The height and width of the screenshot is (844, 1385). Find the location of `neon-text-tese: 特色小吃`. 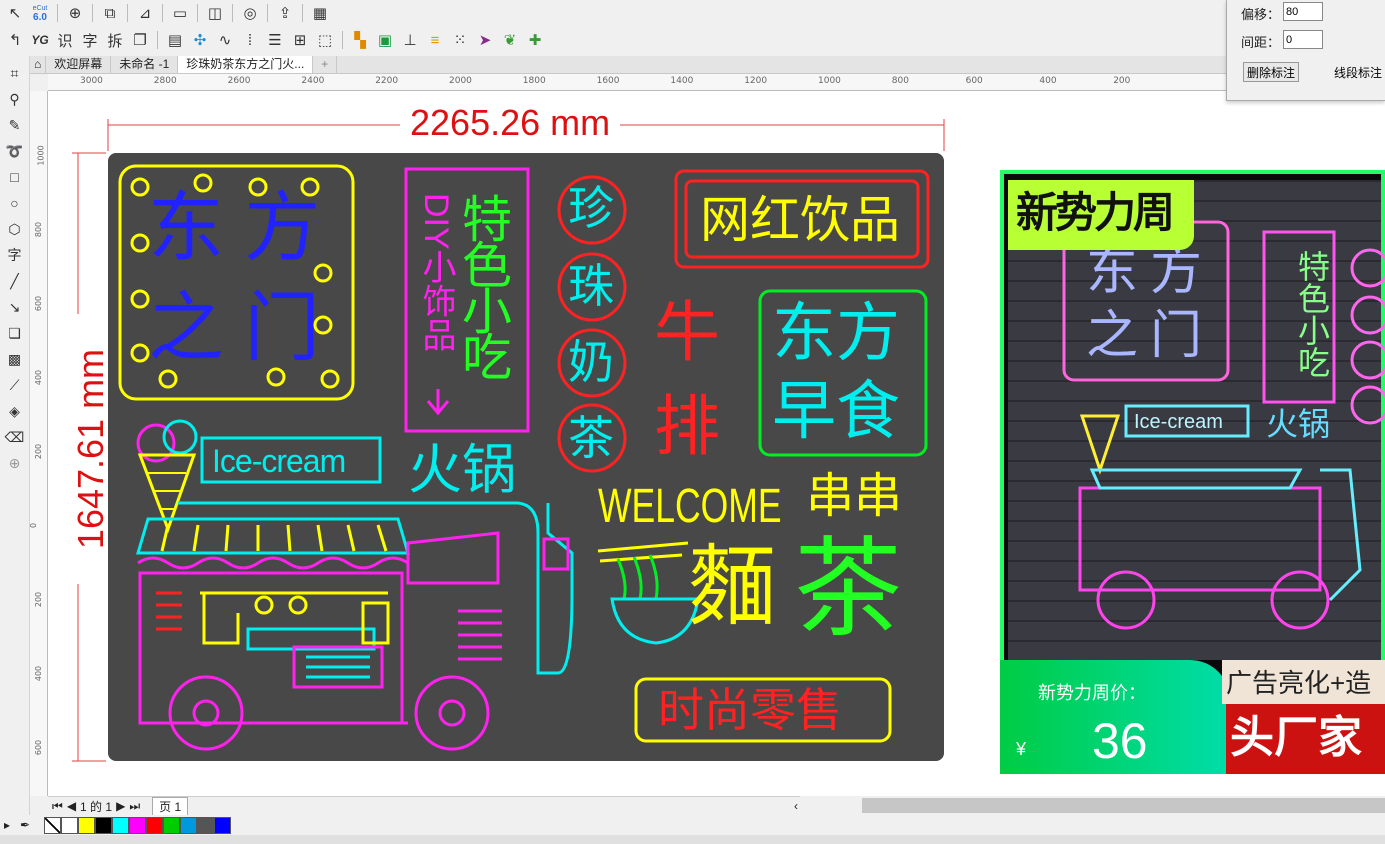

neon-text-tese: 特色小吃 is located at coordinates (483, 285).